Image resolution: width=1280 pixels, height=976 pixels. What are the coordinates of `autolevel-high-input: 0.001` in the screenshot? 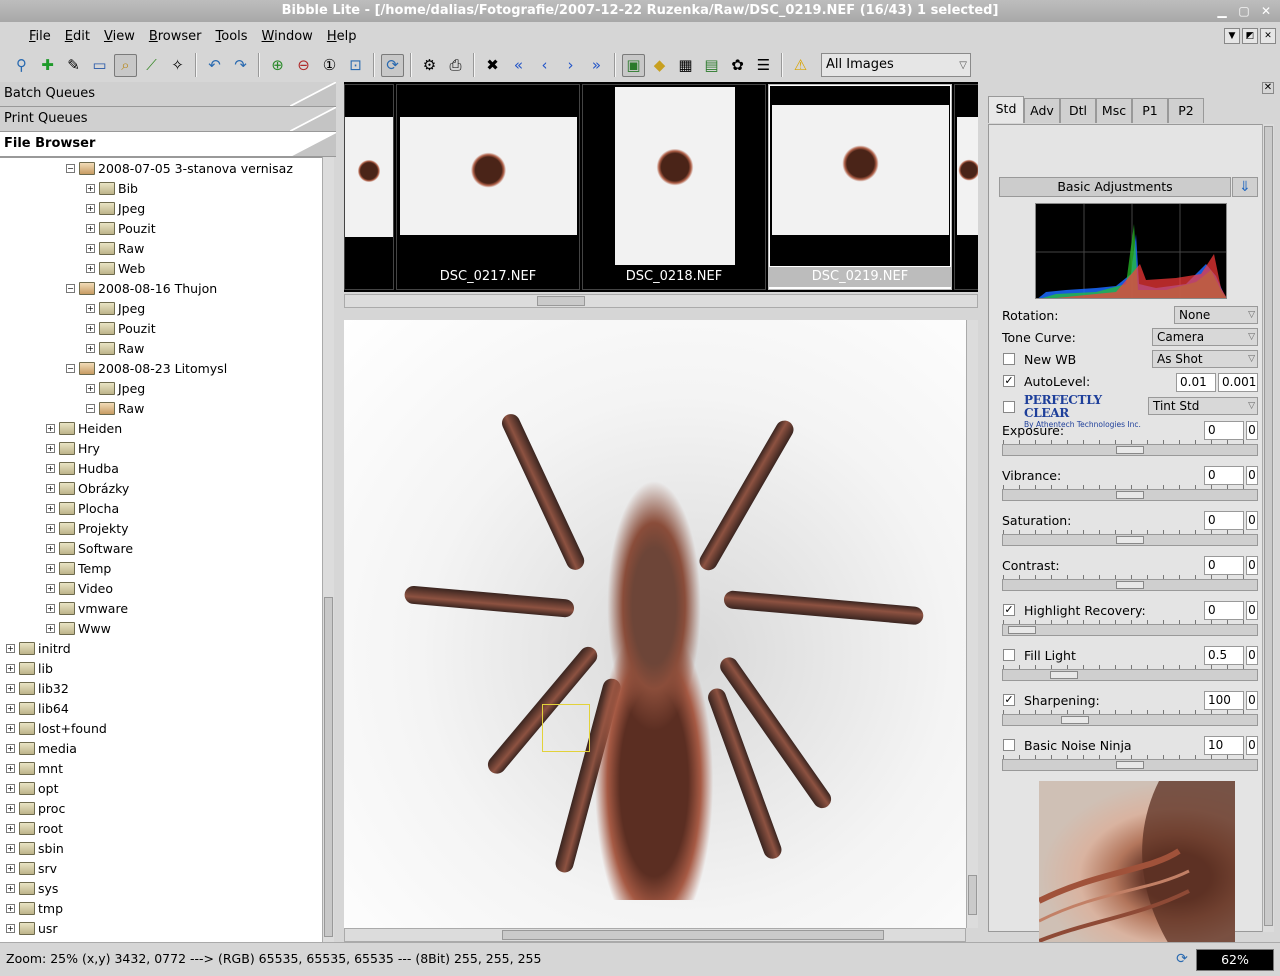 It's located at (1238, 382).